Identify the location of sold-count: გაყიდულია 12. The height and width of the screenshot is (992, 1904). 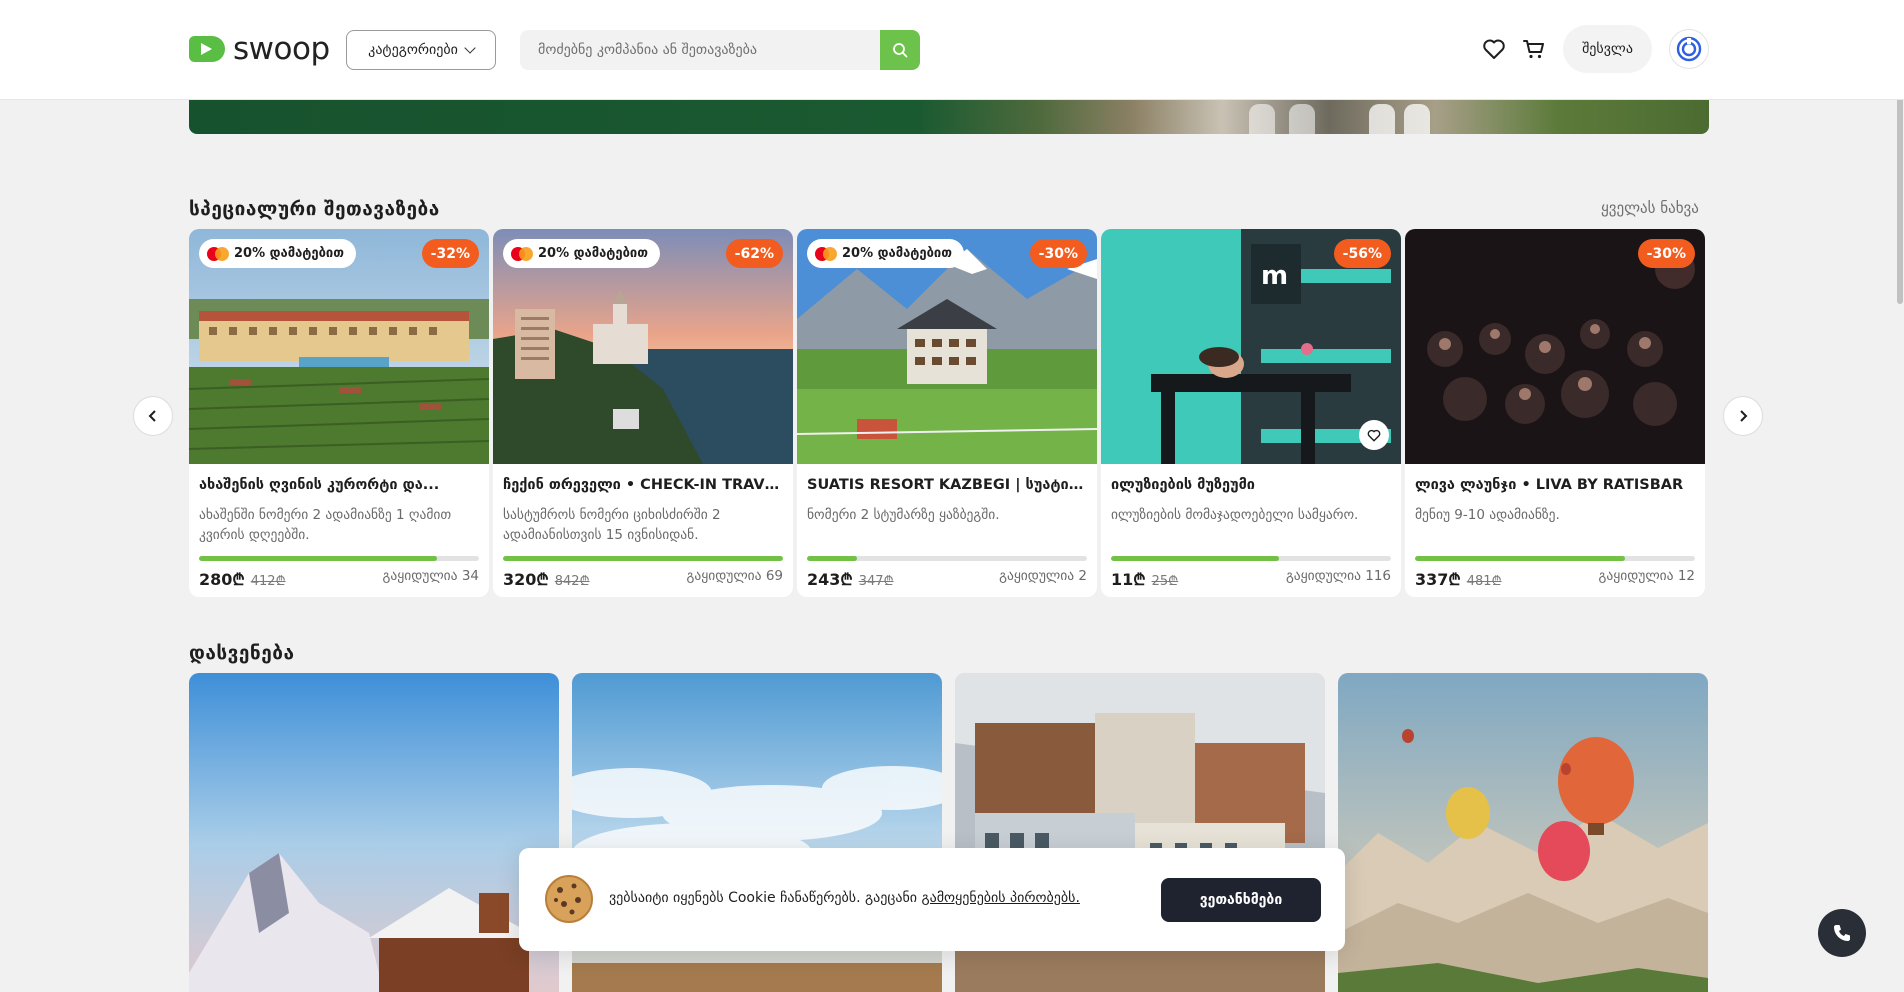
(1646, 576).